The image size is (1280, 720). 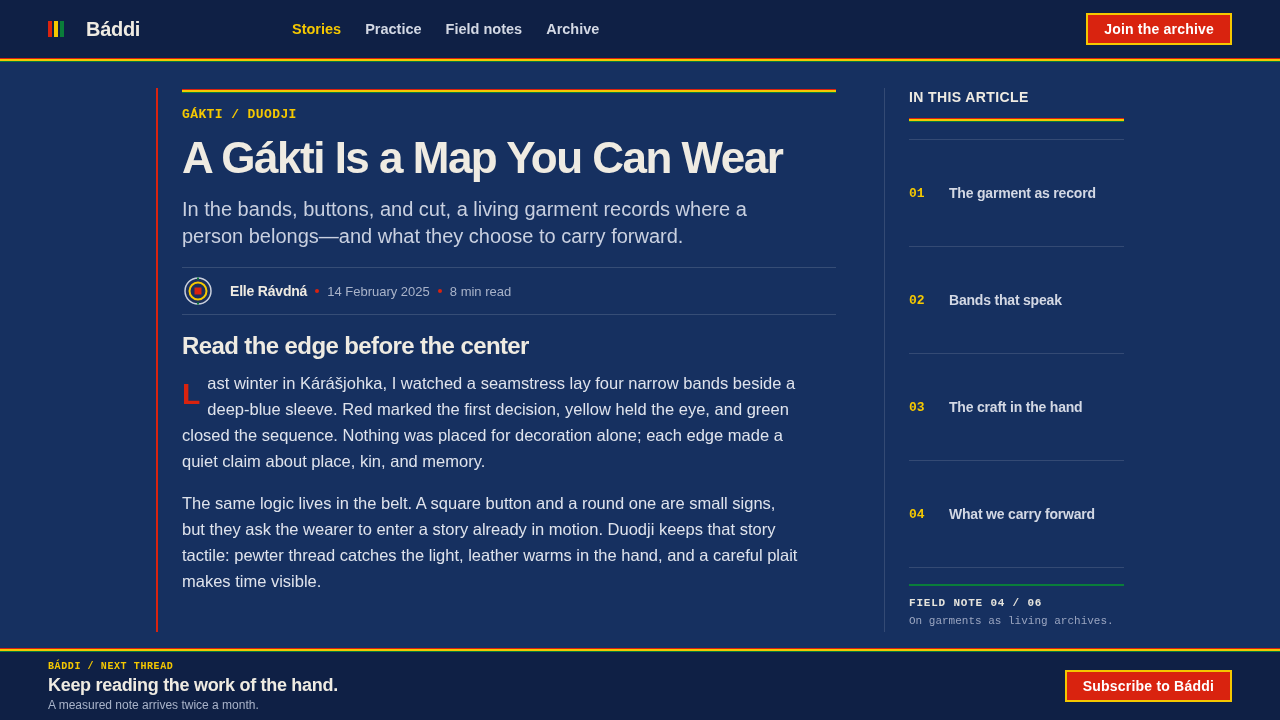 I want to click on sidebar-heading: IN THIS ARTICLE, so click(x=969, y=97).